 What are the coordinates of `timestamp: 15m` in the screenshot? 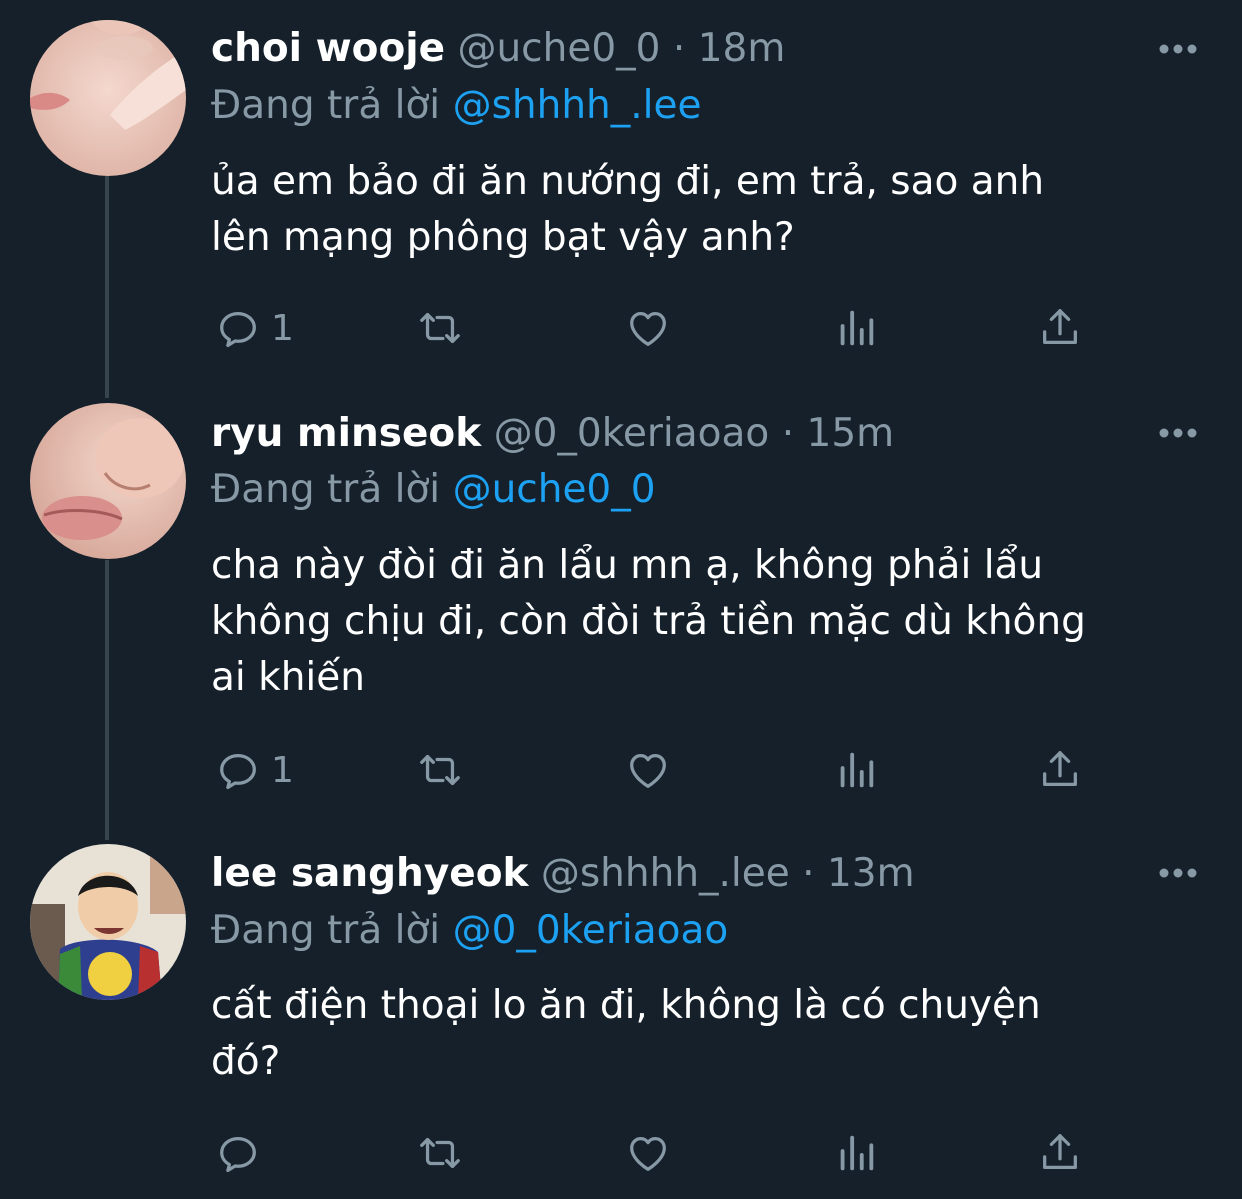 It's located at (851, 433).